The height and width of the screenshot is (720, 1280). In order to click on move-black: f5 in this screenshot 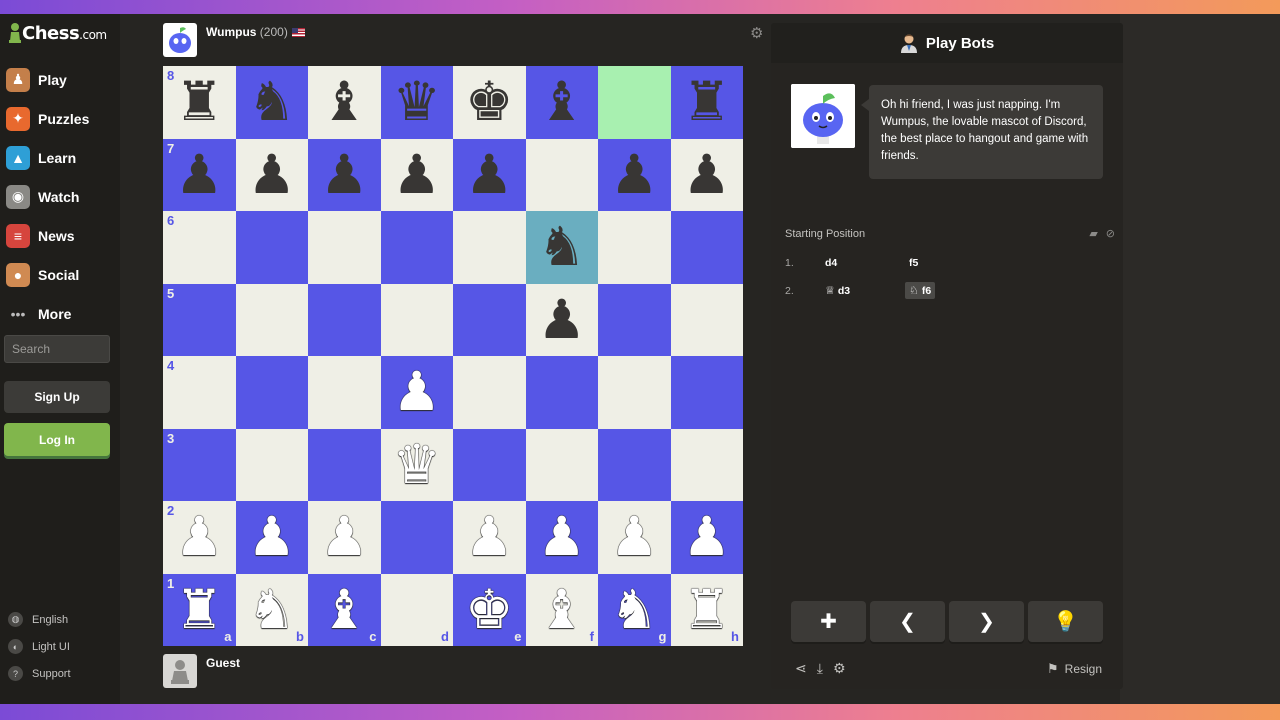, I will do `click(913, 263)`.